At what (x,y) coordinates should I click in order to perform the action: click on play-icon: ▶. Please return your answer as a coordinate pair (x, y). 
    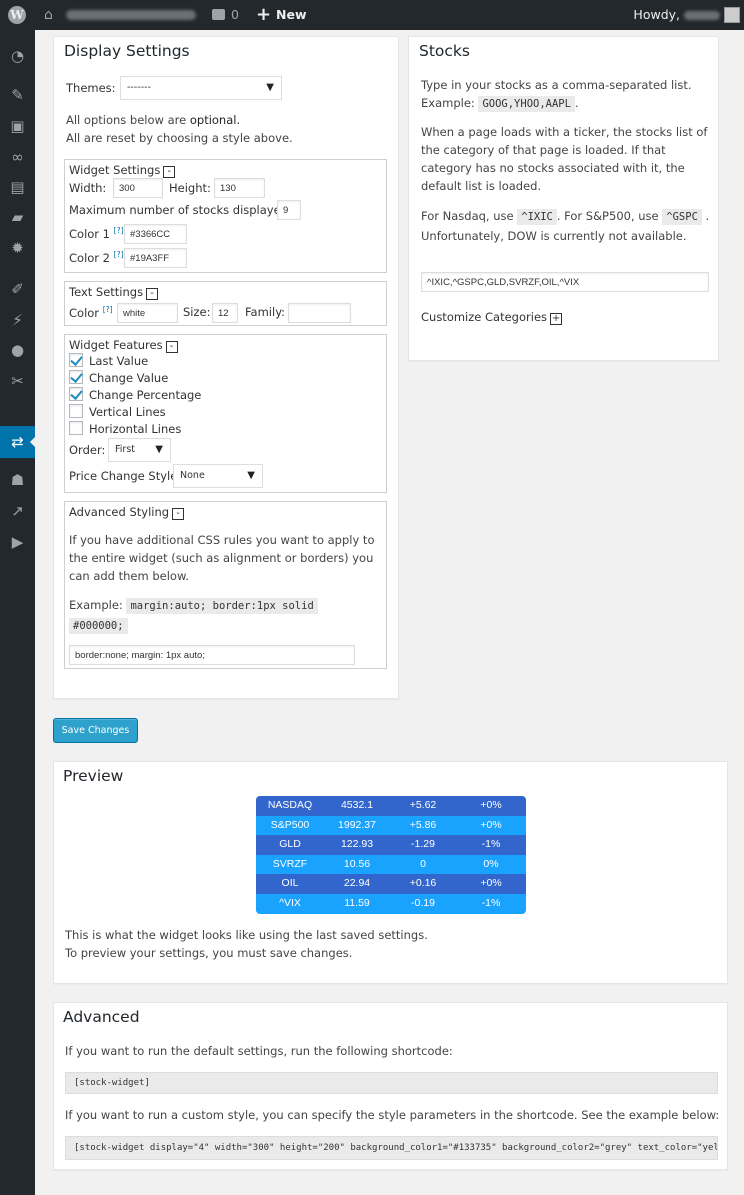
    Looking at the image, I should click on (17, 542).